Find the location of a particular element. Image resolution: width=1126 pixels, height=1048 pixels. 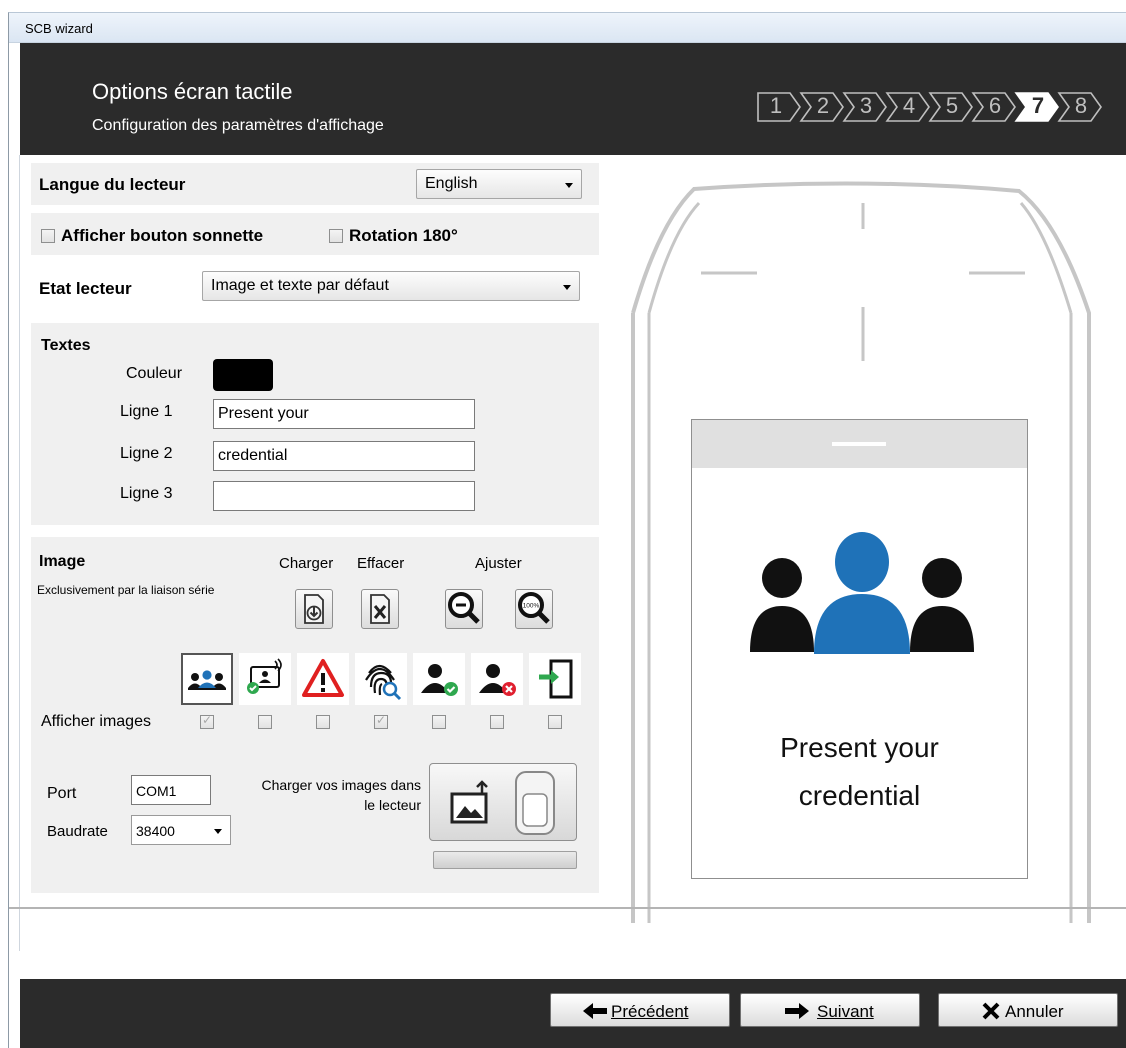

previous-label: Précédent is located at coordinates (650, 1011).